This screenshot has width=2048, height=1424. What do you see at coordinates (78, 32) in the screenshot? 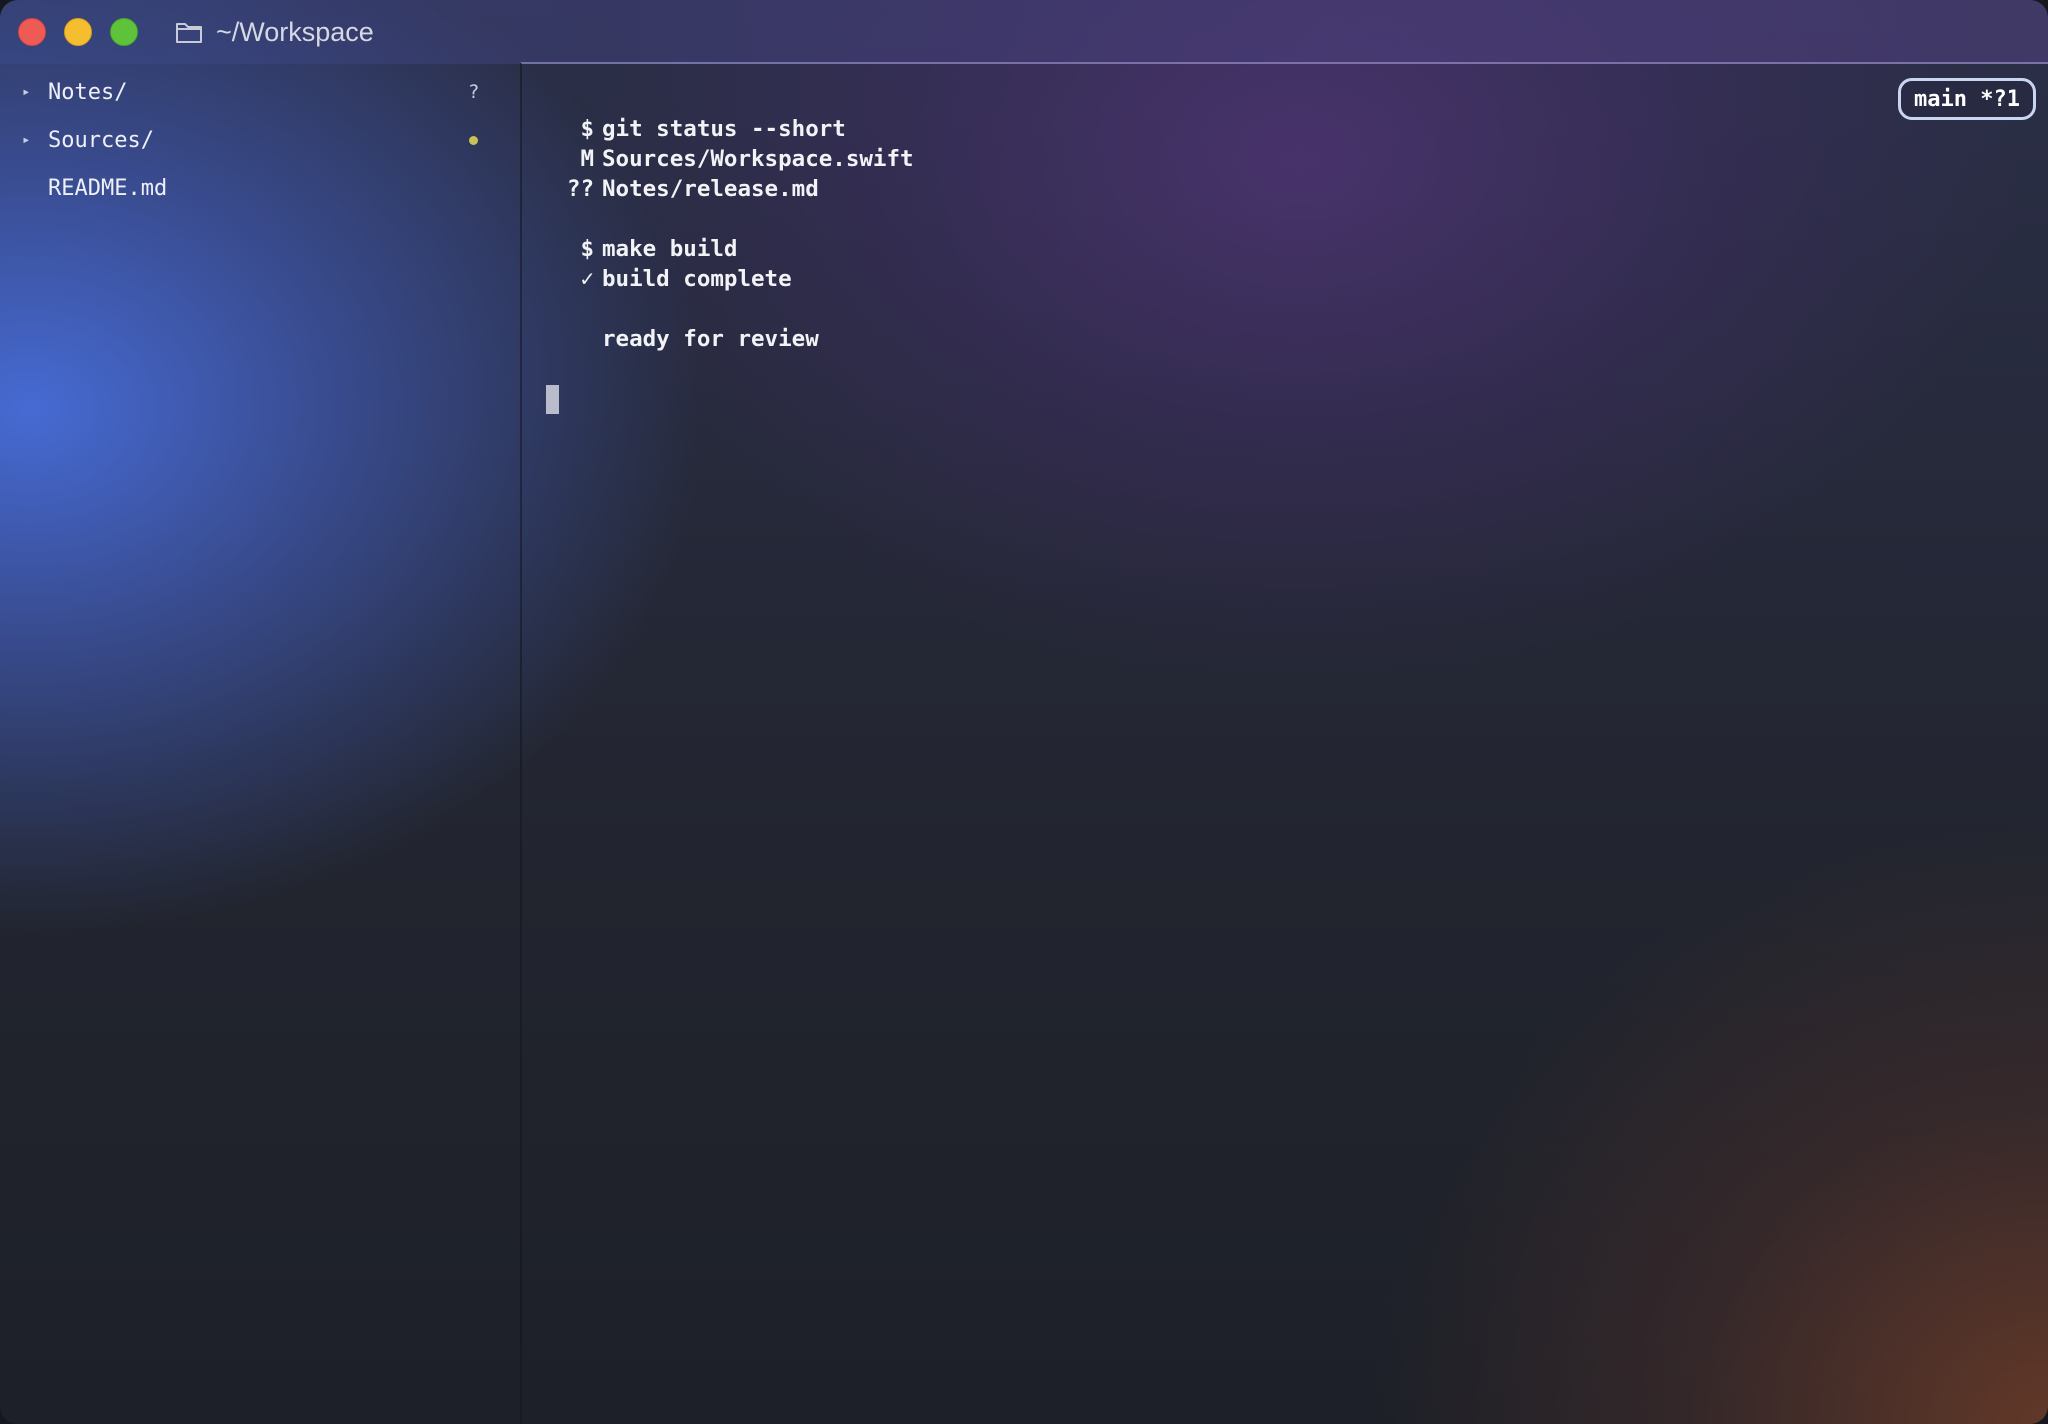
I see `minimize-window-button` at bounding box center [78, 32].